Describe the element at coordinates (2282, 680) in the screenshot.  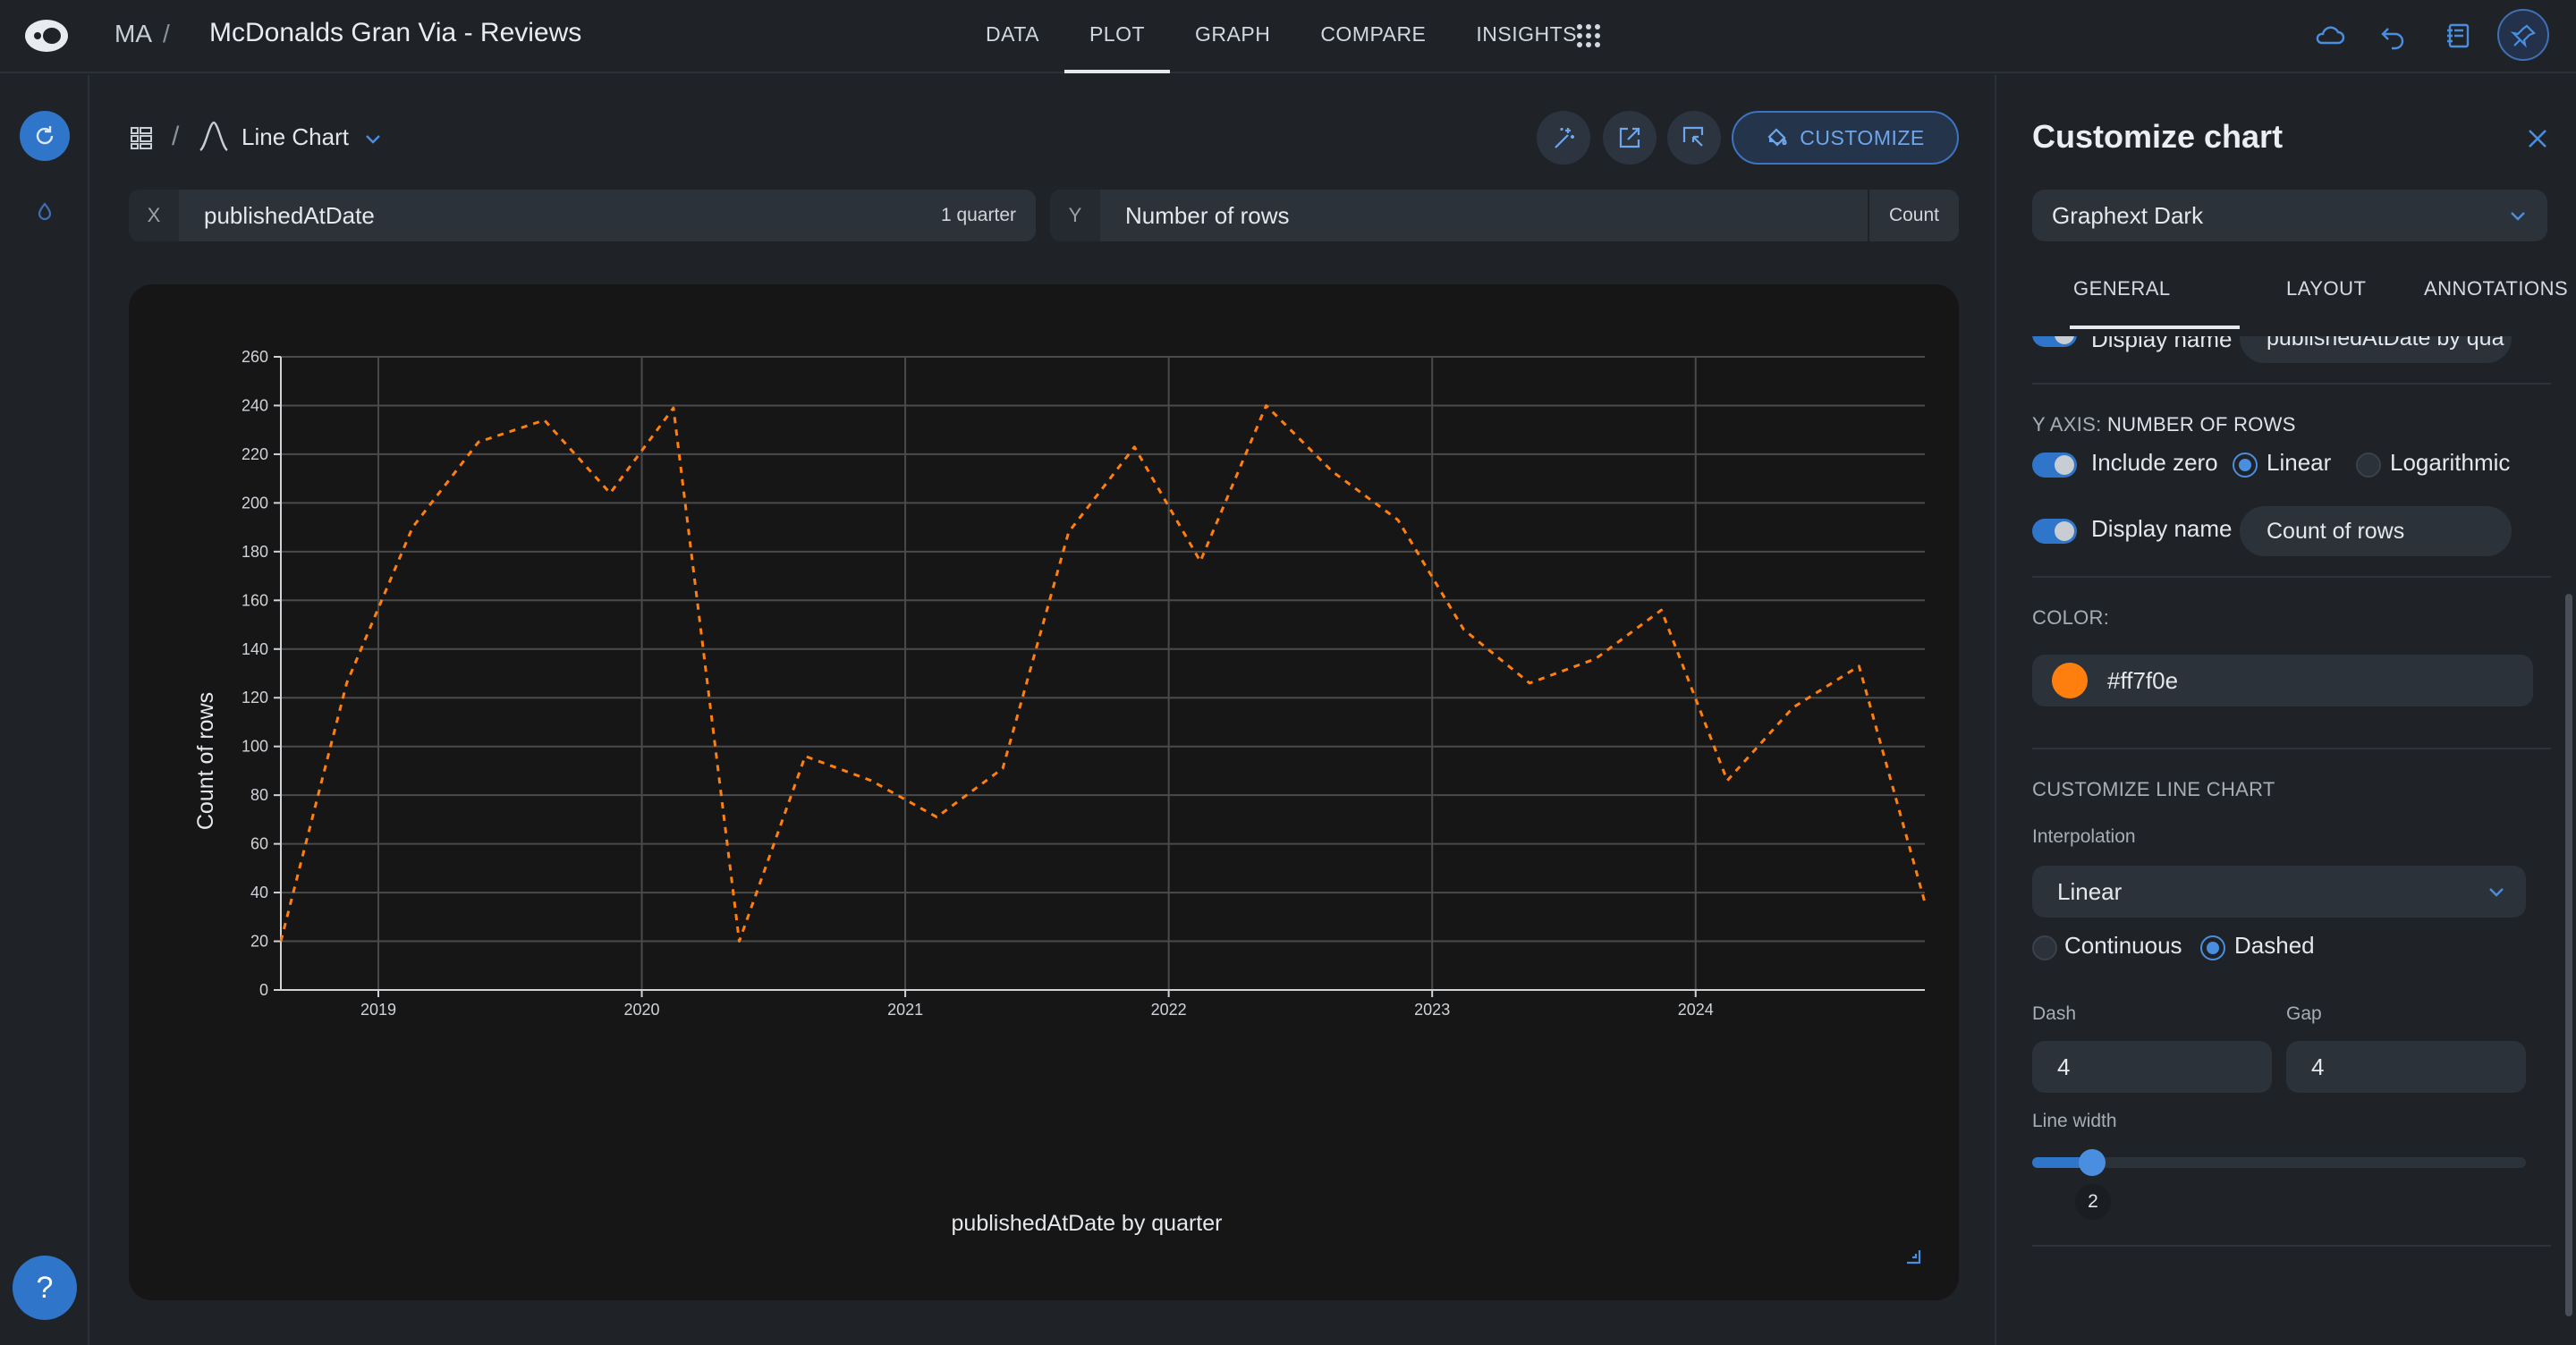
I see `color-input: #ff7f0e` at that location.